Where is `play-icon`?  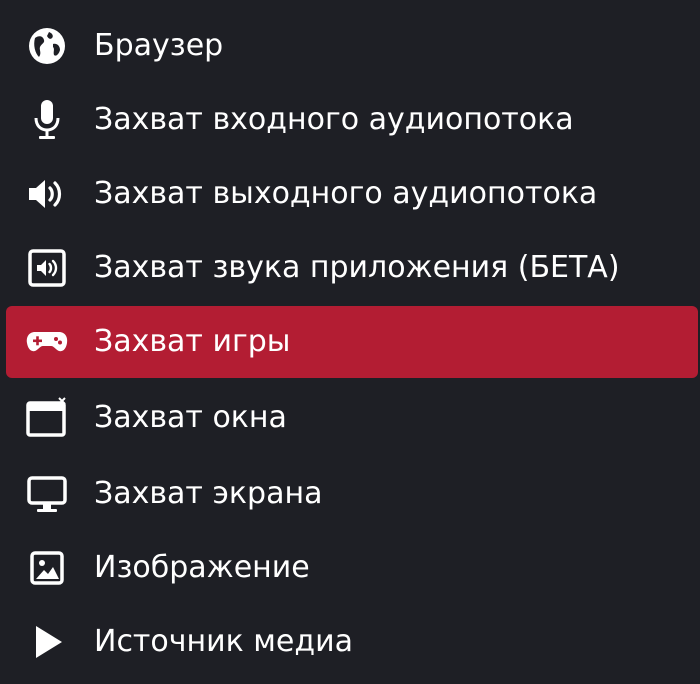 play-icon is located at coordinates (47, 642).